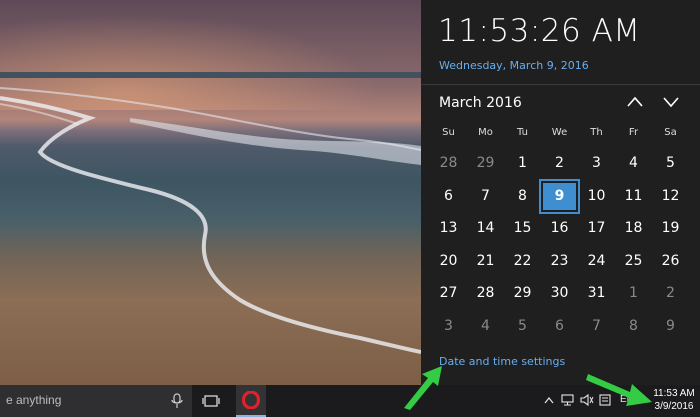  What do you see at coordinates (670, 261) in the screenshot?
I see `calendar-day: 26` at bounding box center [670, 261].